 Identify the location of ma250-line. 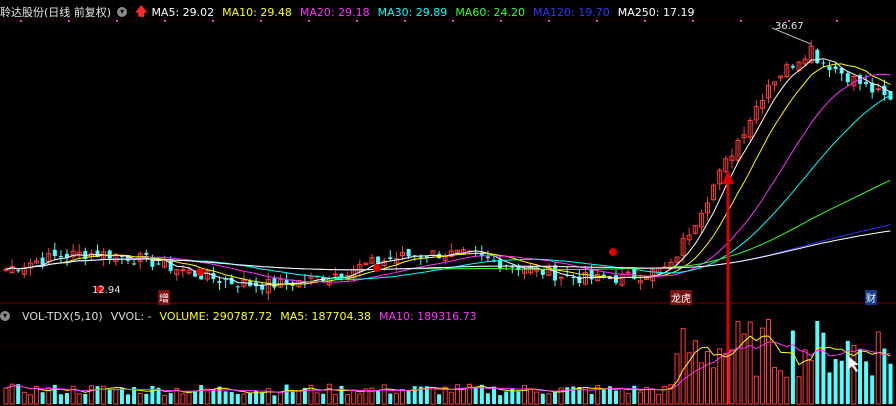
(448, 250).